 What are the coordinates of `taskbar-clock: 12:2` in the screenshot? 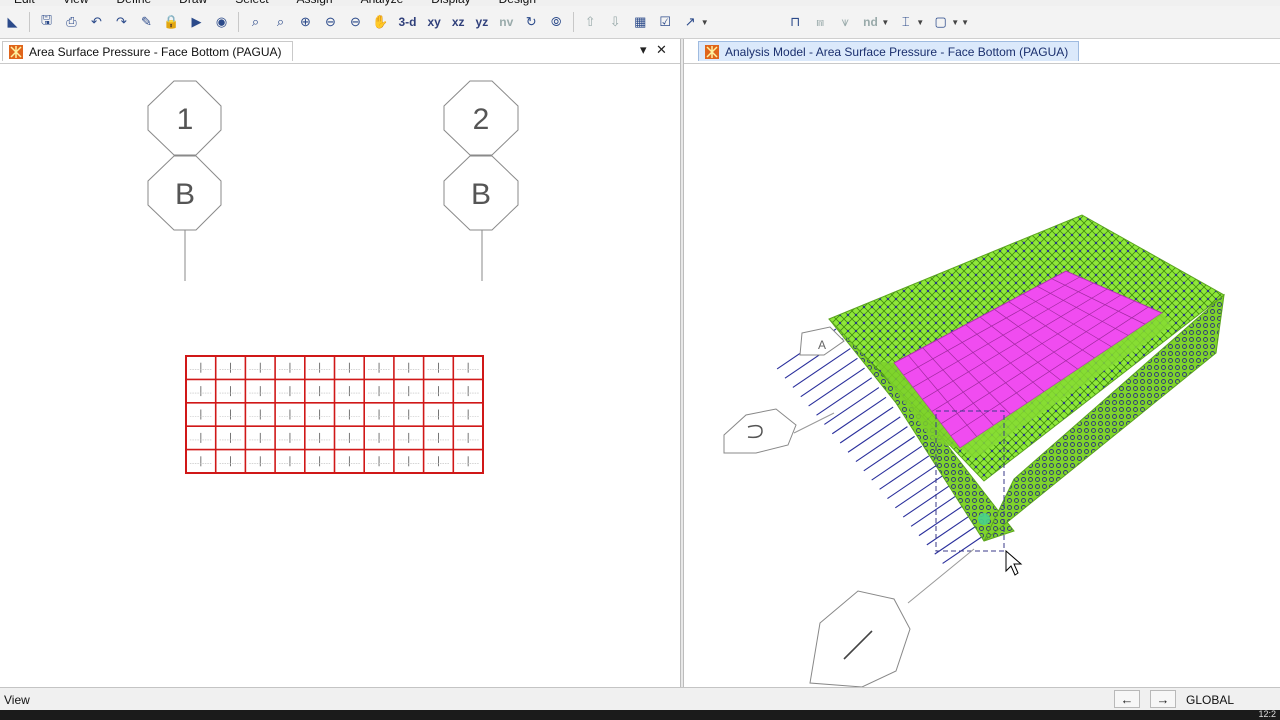 It's located at (1267, 714).